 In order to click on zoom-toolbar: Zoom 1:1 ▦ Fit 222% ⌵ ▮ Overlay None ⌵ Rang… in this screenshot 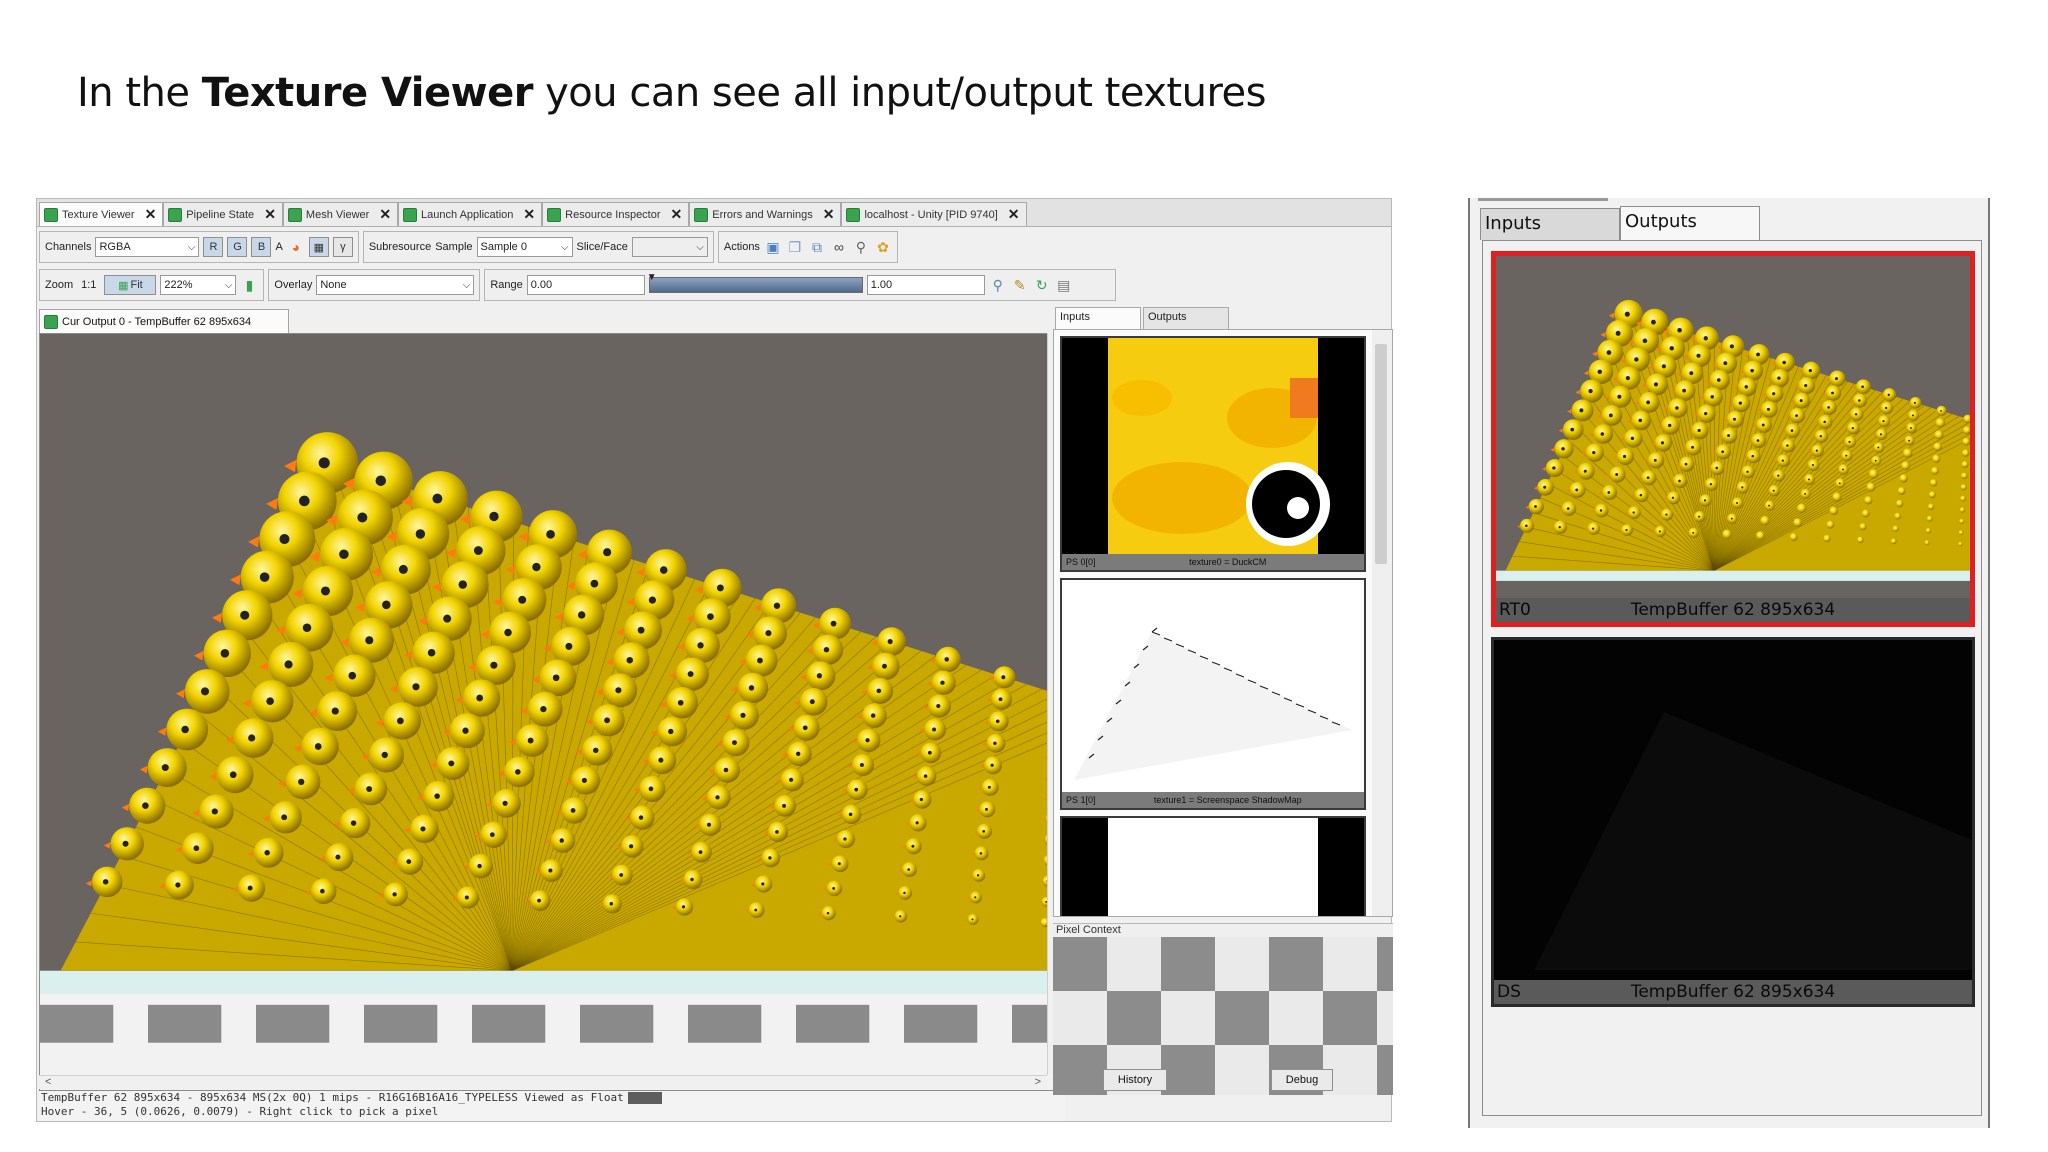, I will do `click(714, 285)`.